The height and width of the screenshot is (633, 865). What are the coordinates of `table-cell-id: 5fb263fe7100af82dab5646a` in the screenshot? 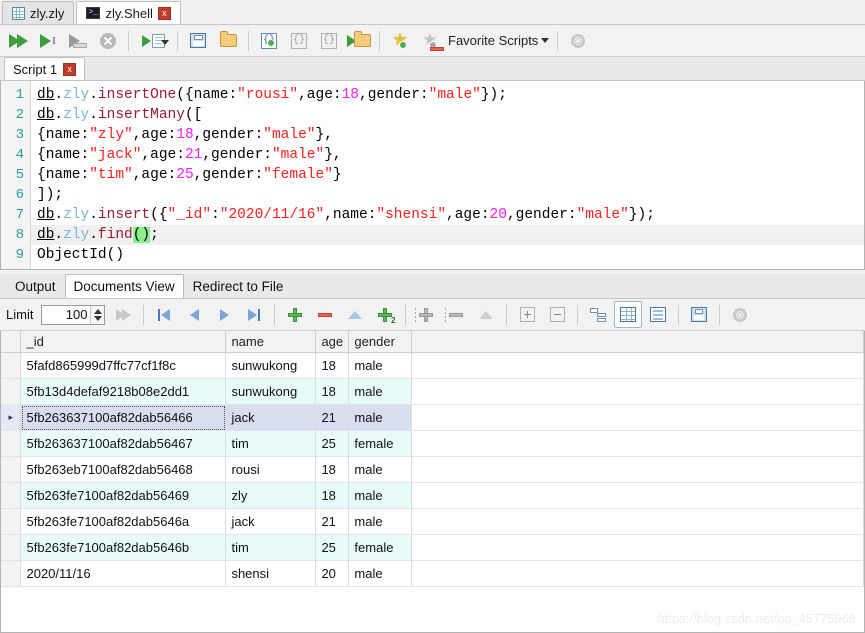 It's located at (123, 521).